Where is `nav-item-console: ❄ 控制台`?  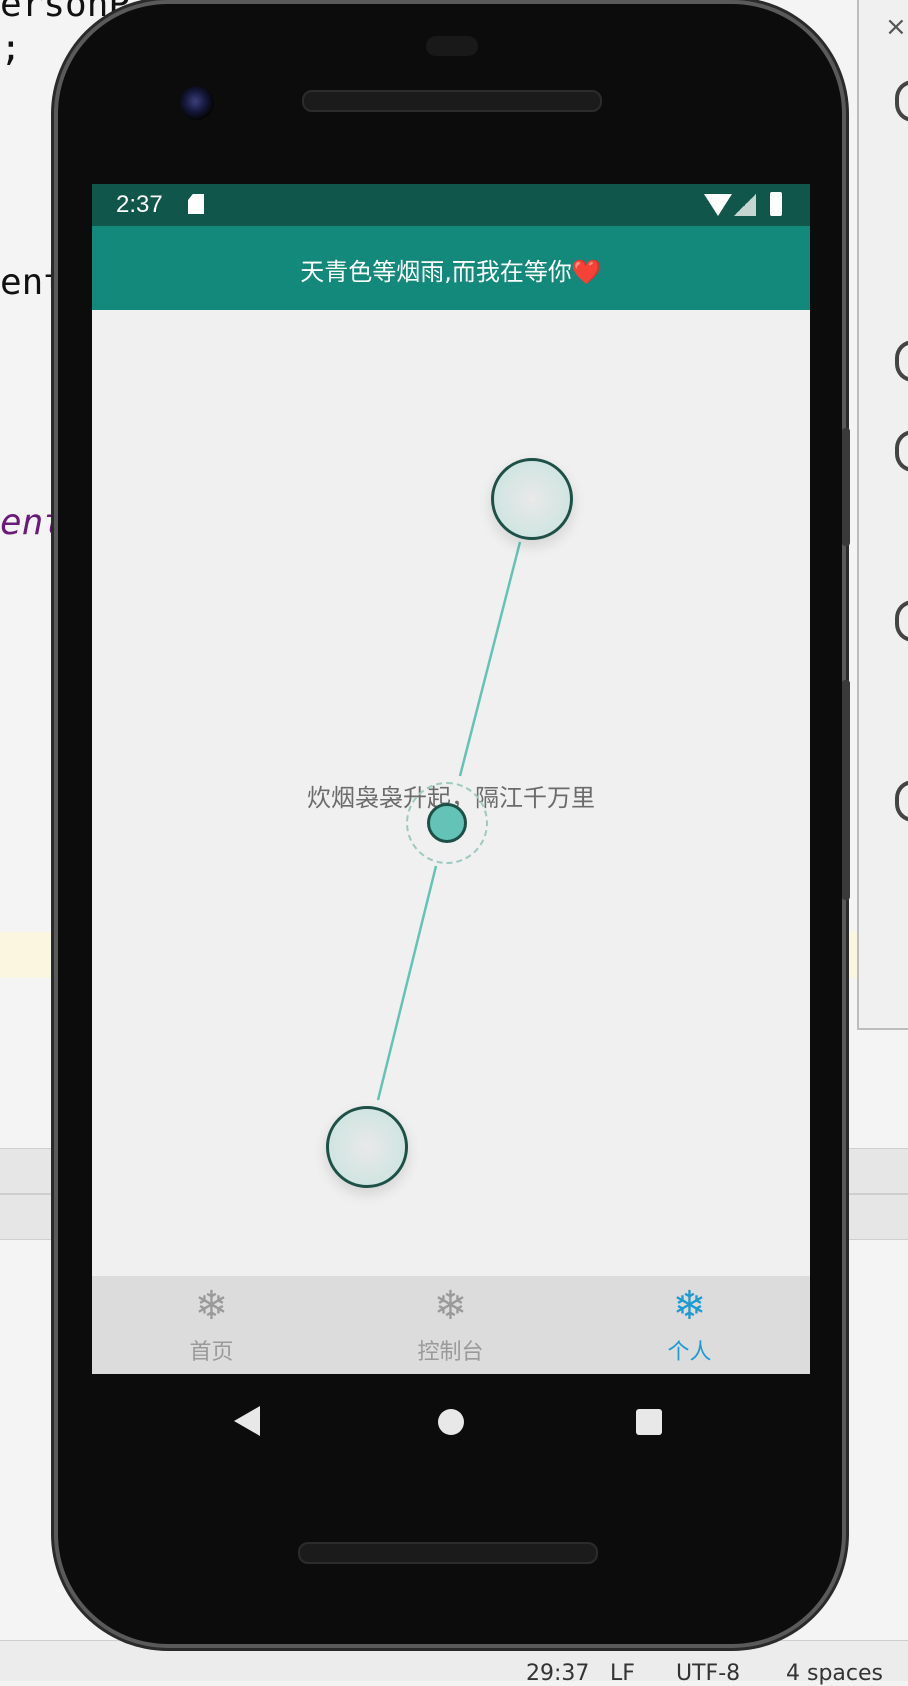
nav-item-console: ❄ 控制台 is located at coordinates (450, 1325).